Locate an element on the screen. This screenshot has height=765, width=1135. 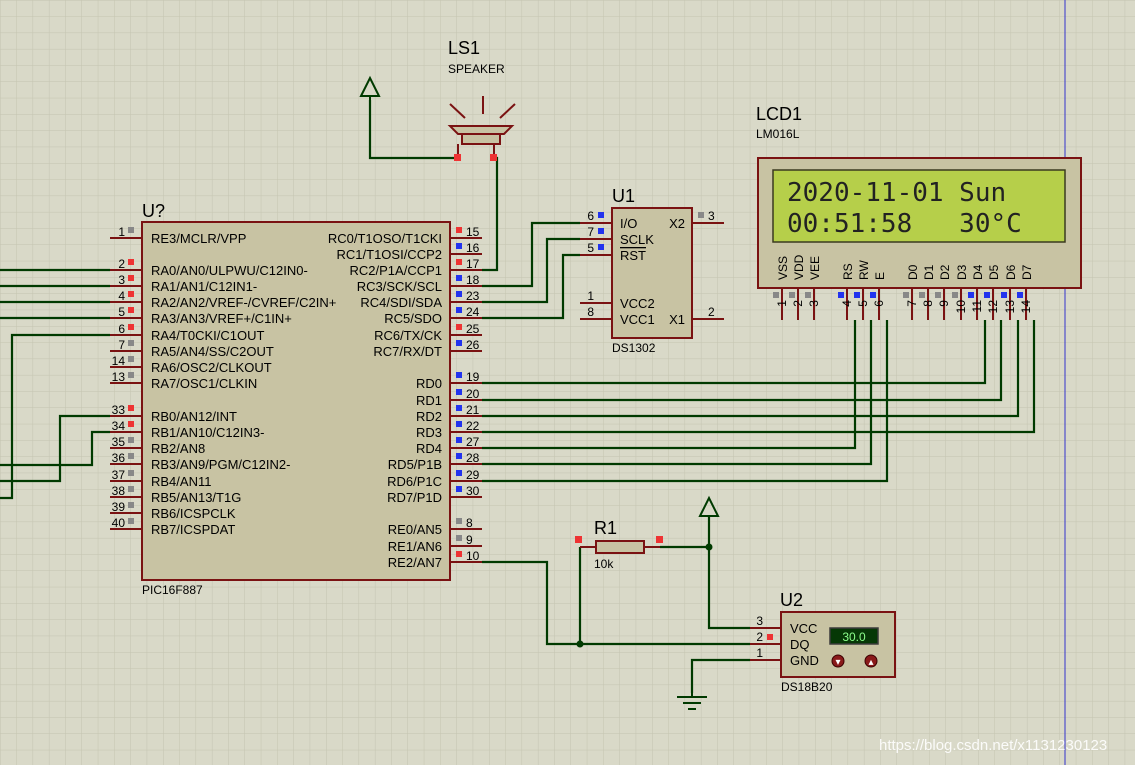
resistor-body is located at coordinates (620, 547).